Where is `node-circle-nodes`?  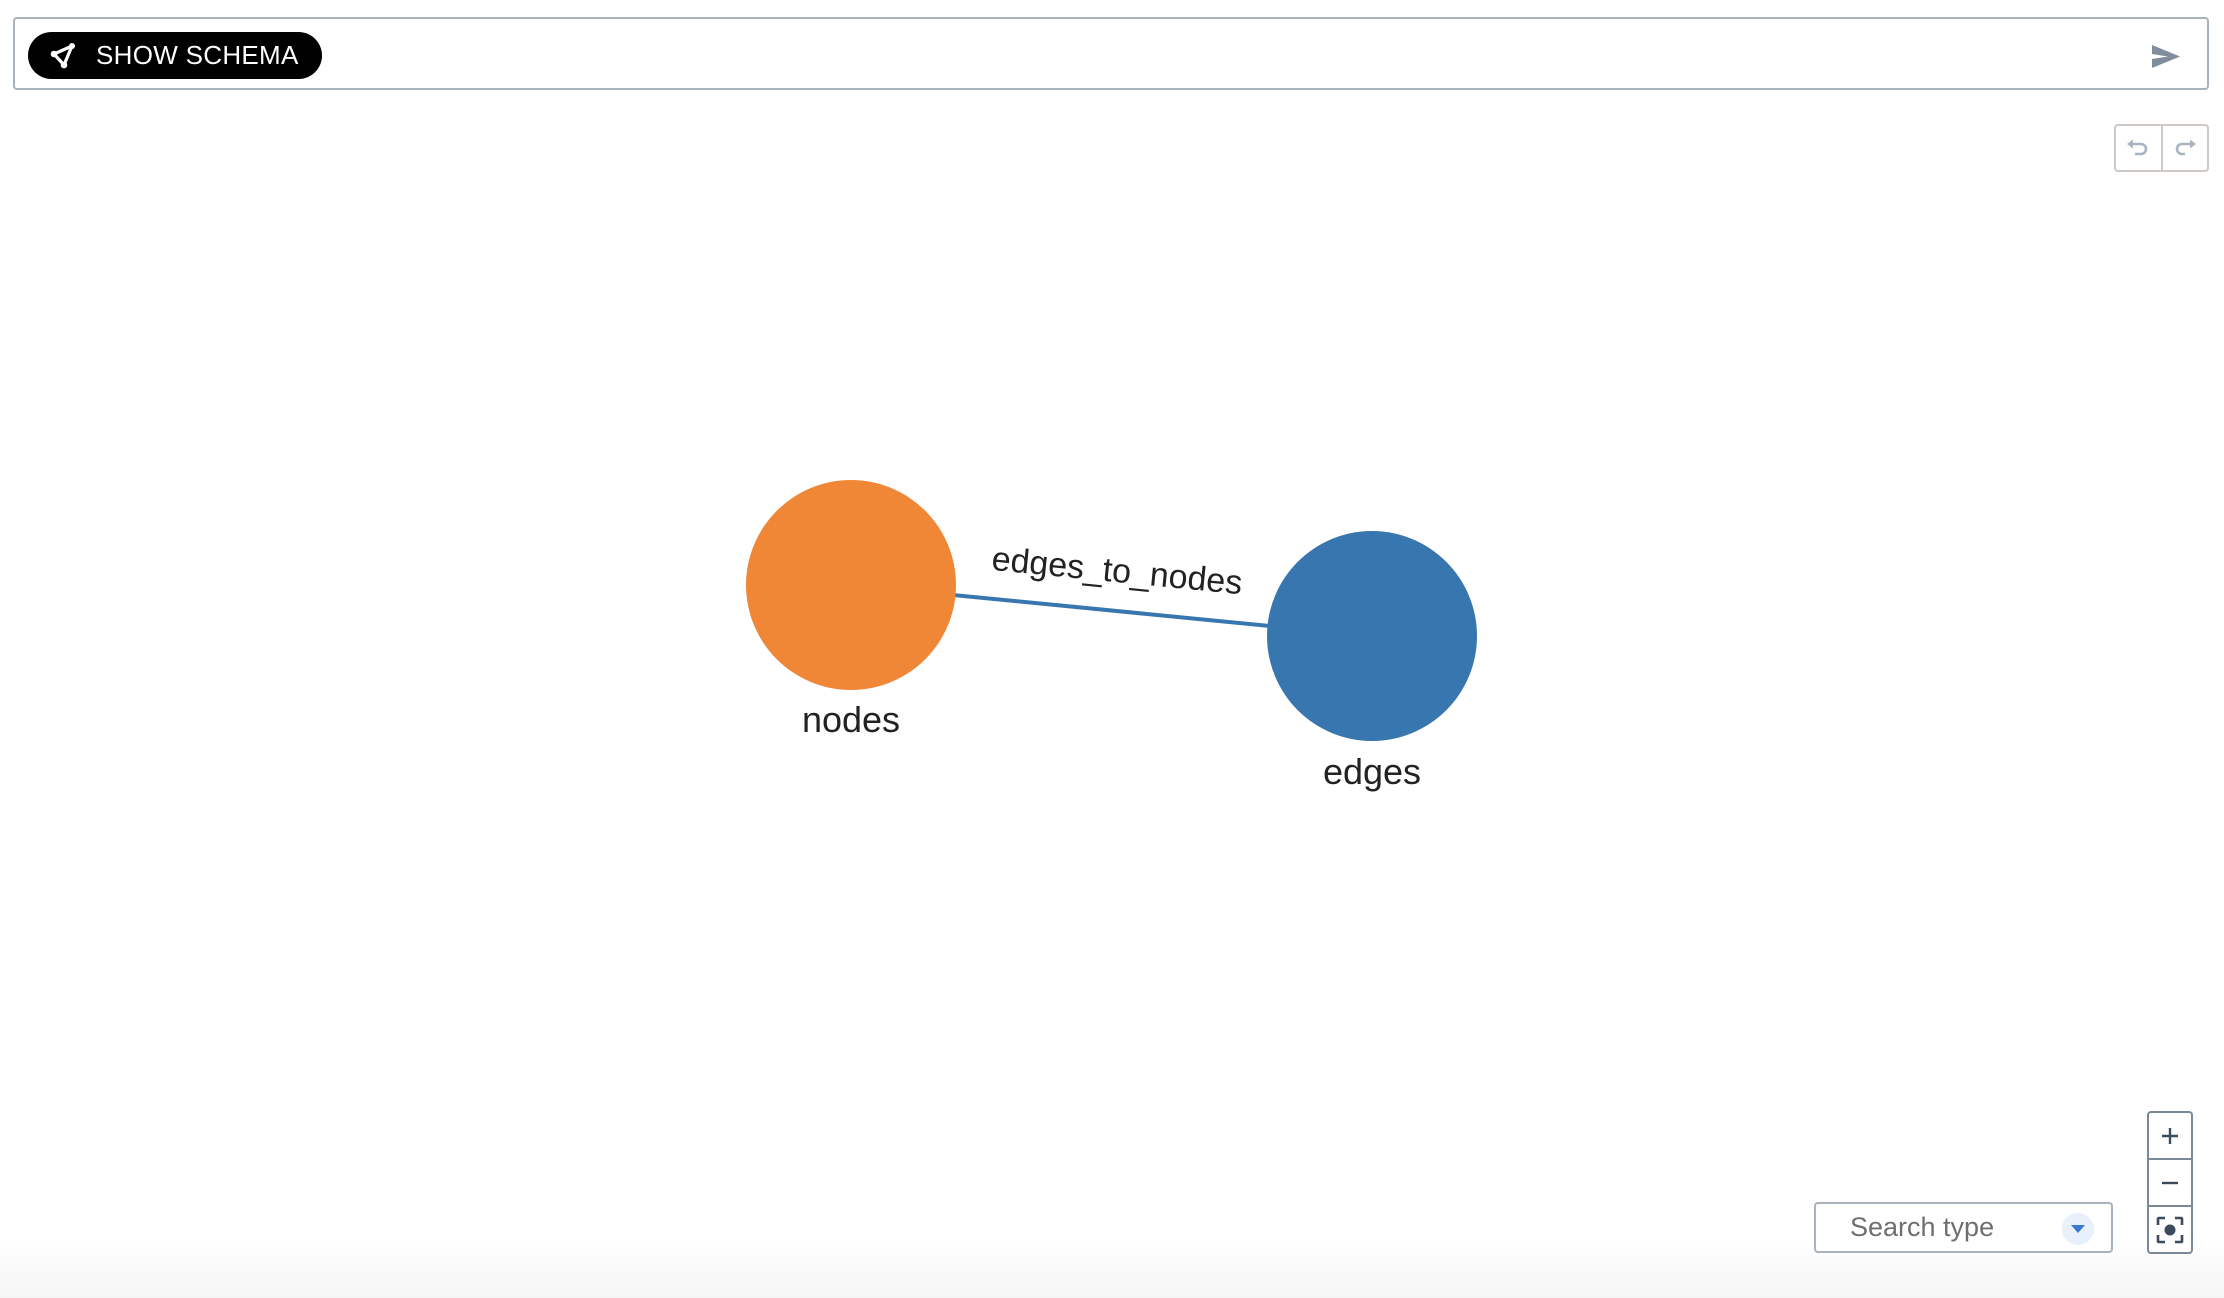
node-circle-nodes is located at coordinates (851, 585).